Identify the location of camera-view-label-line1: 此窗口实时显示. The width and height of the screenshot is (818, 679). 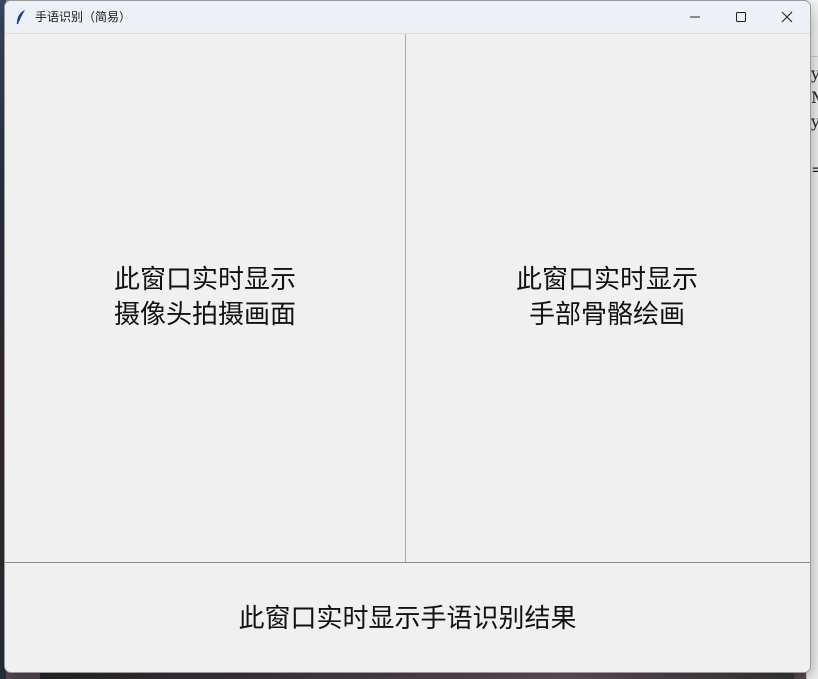
(204, 280).